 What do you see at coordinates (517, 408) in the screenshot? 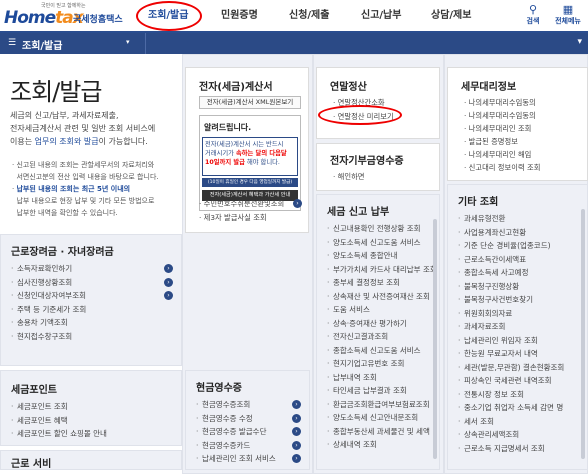
I see `list-item: 중소기업 취업자 소득세 감면 명` at bounding box center [517, 408].